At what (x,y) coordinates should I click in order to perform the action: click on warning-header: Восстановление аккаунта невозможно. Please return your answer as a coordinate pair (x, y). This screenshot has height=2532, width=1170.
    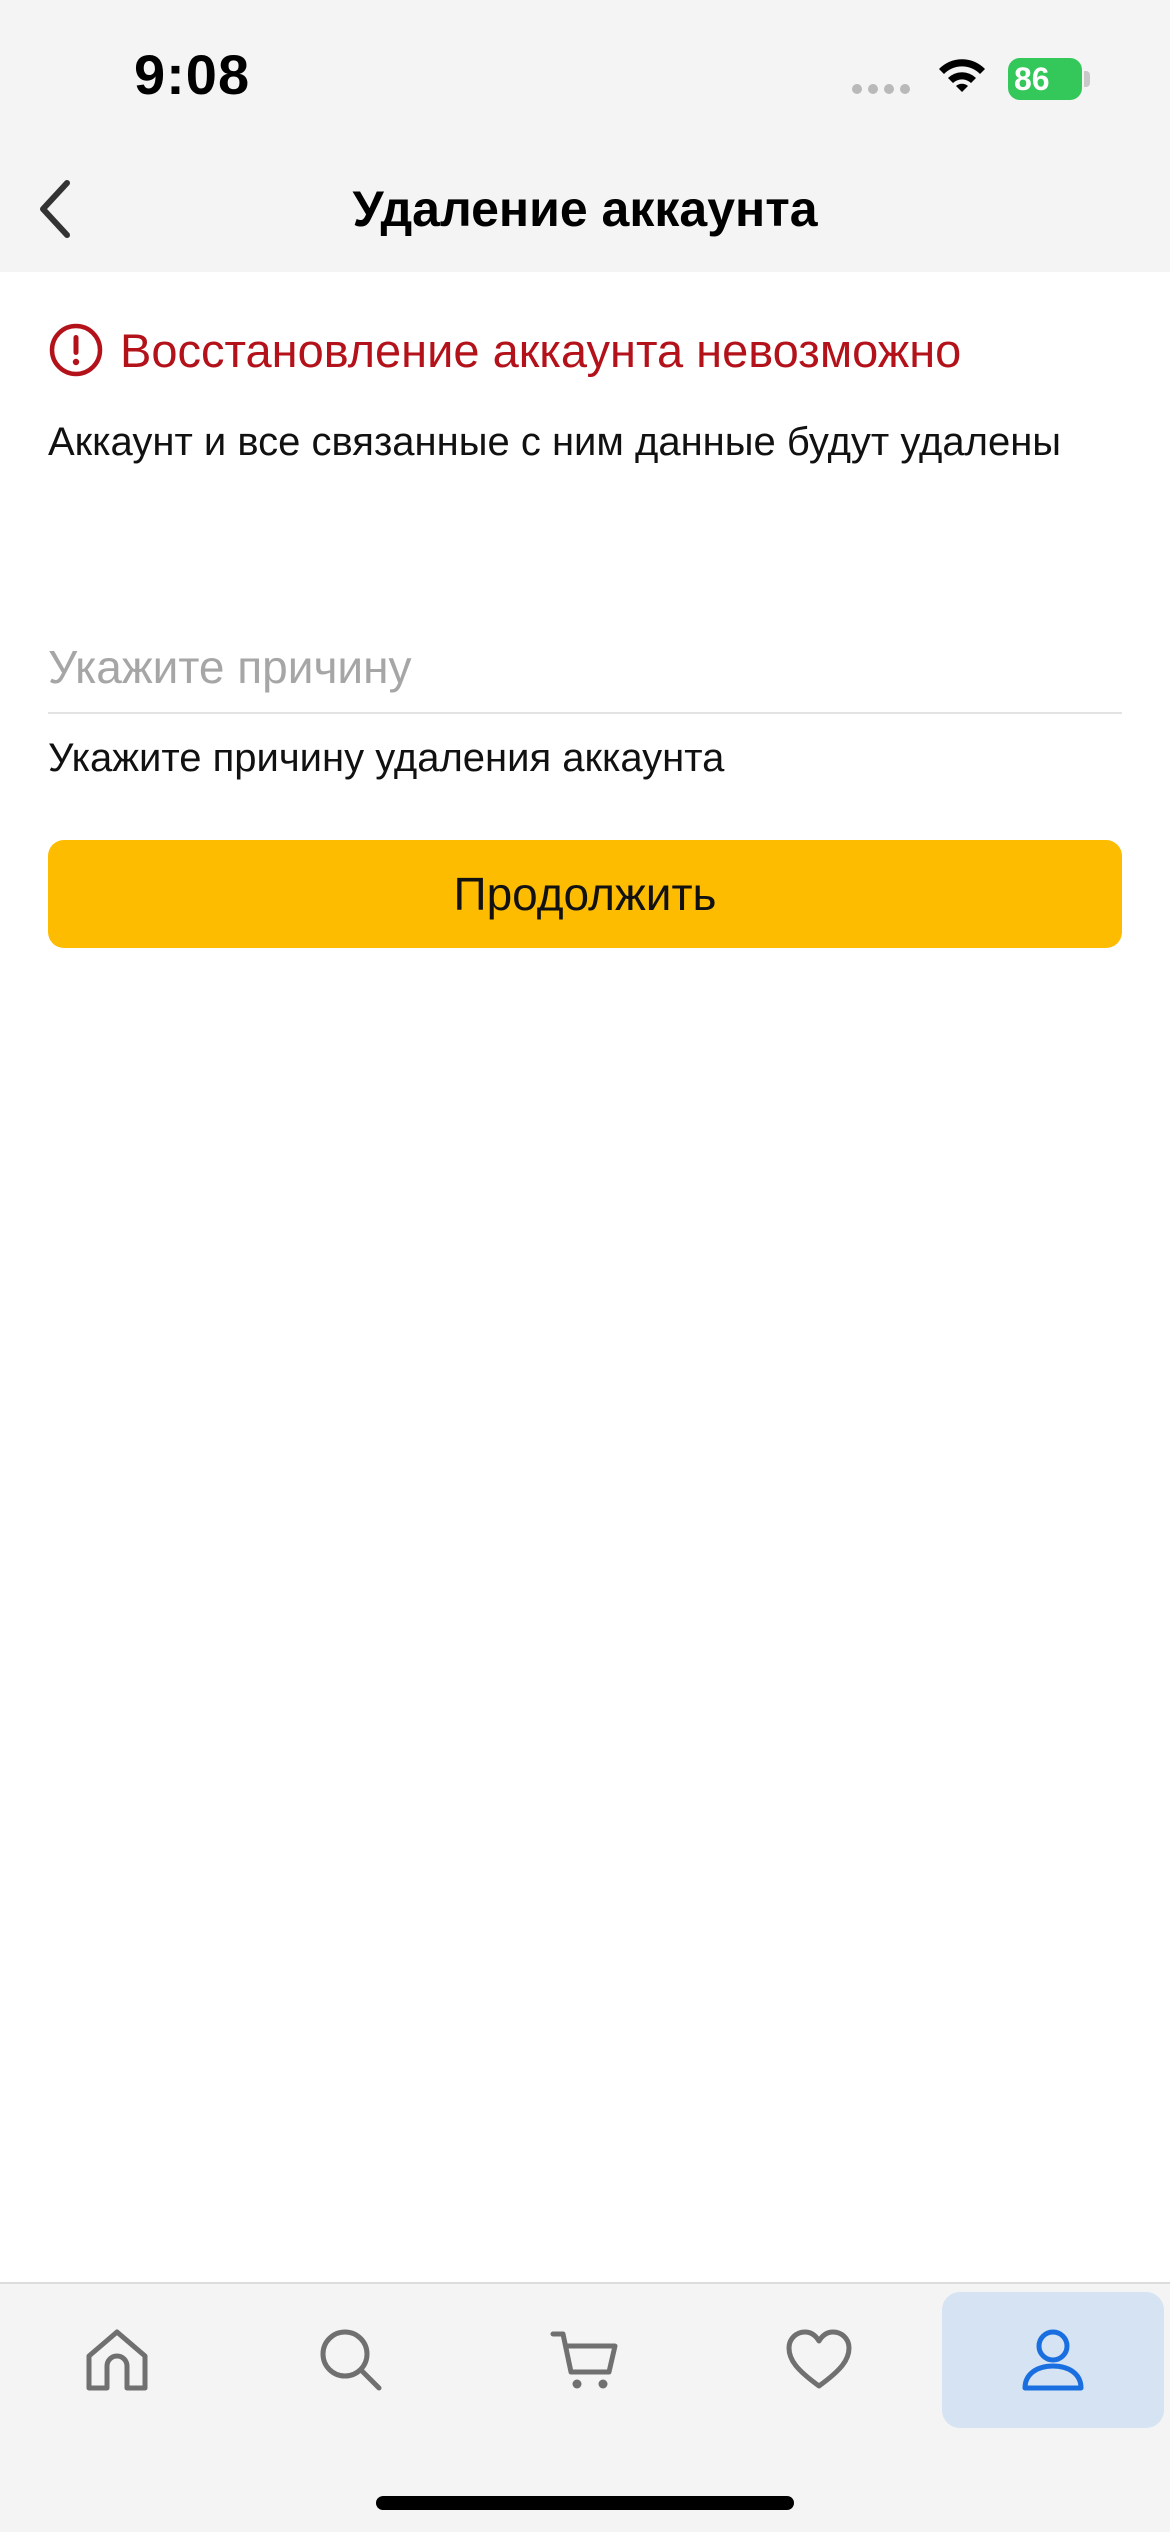
    Looking at the image, I should click on (504, 350).